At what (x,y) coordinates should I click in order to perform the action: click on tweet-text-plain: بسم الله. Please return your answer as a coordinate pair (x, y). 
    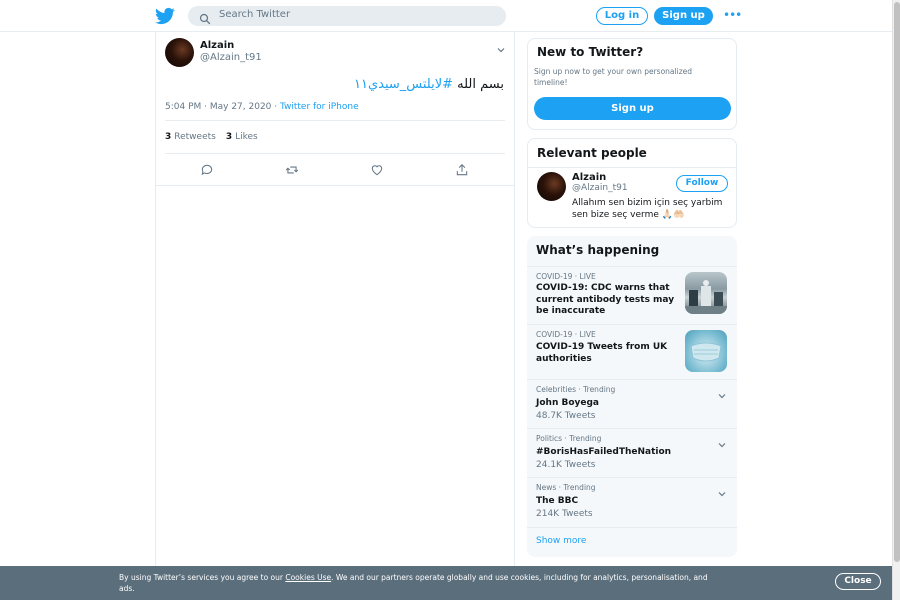
    Looking at the image, I should click on (478, 84).